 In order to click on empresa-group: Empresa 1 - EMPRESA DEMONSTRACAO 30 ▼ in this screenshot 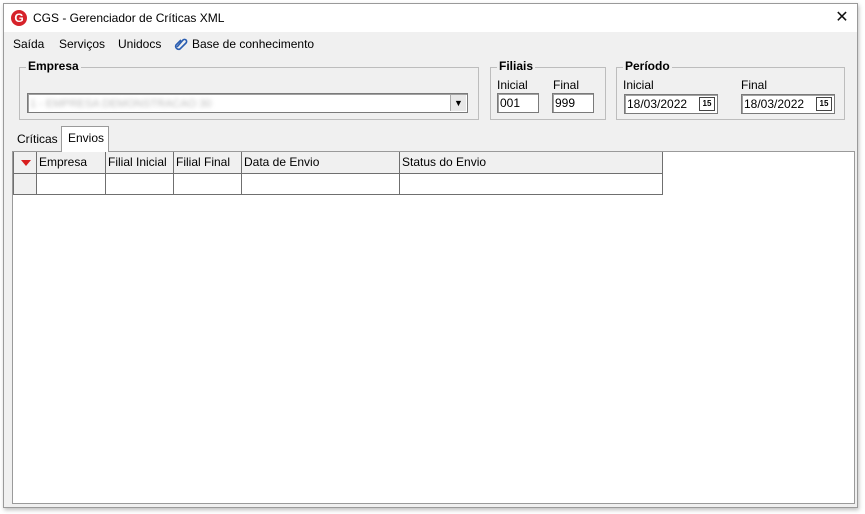, I will do `click(249, 89)`.